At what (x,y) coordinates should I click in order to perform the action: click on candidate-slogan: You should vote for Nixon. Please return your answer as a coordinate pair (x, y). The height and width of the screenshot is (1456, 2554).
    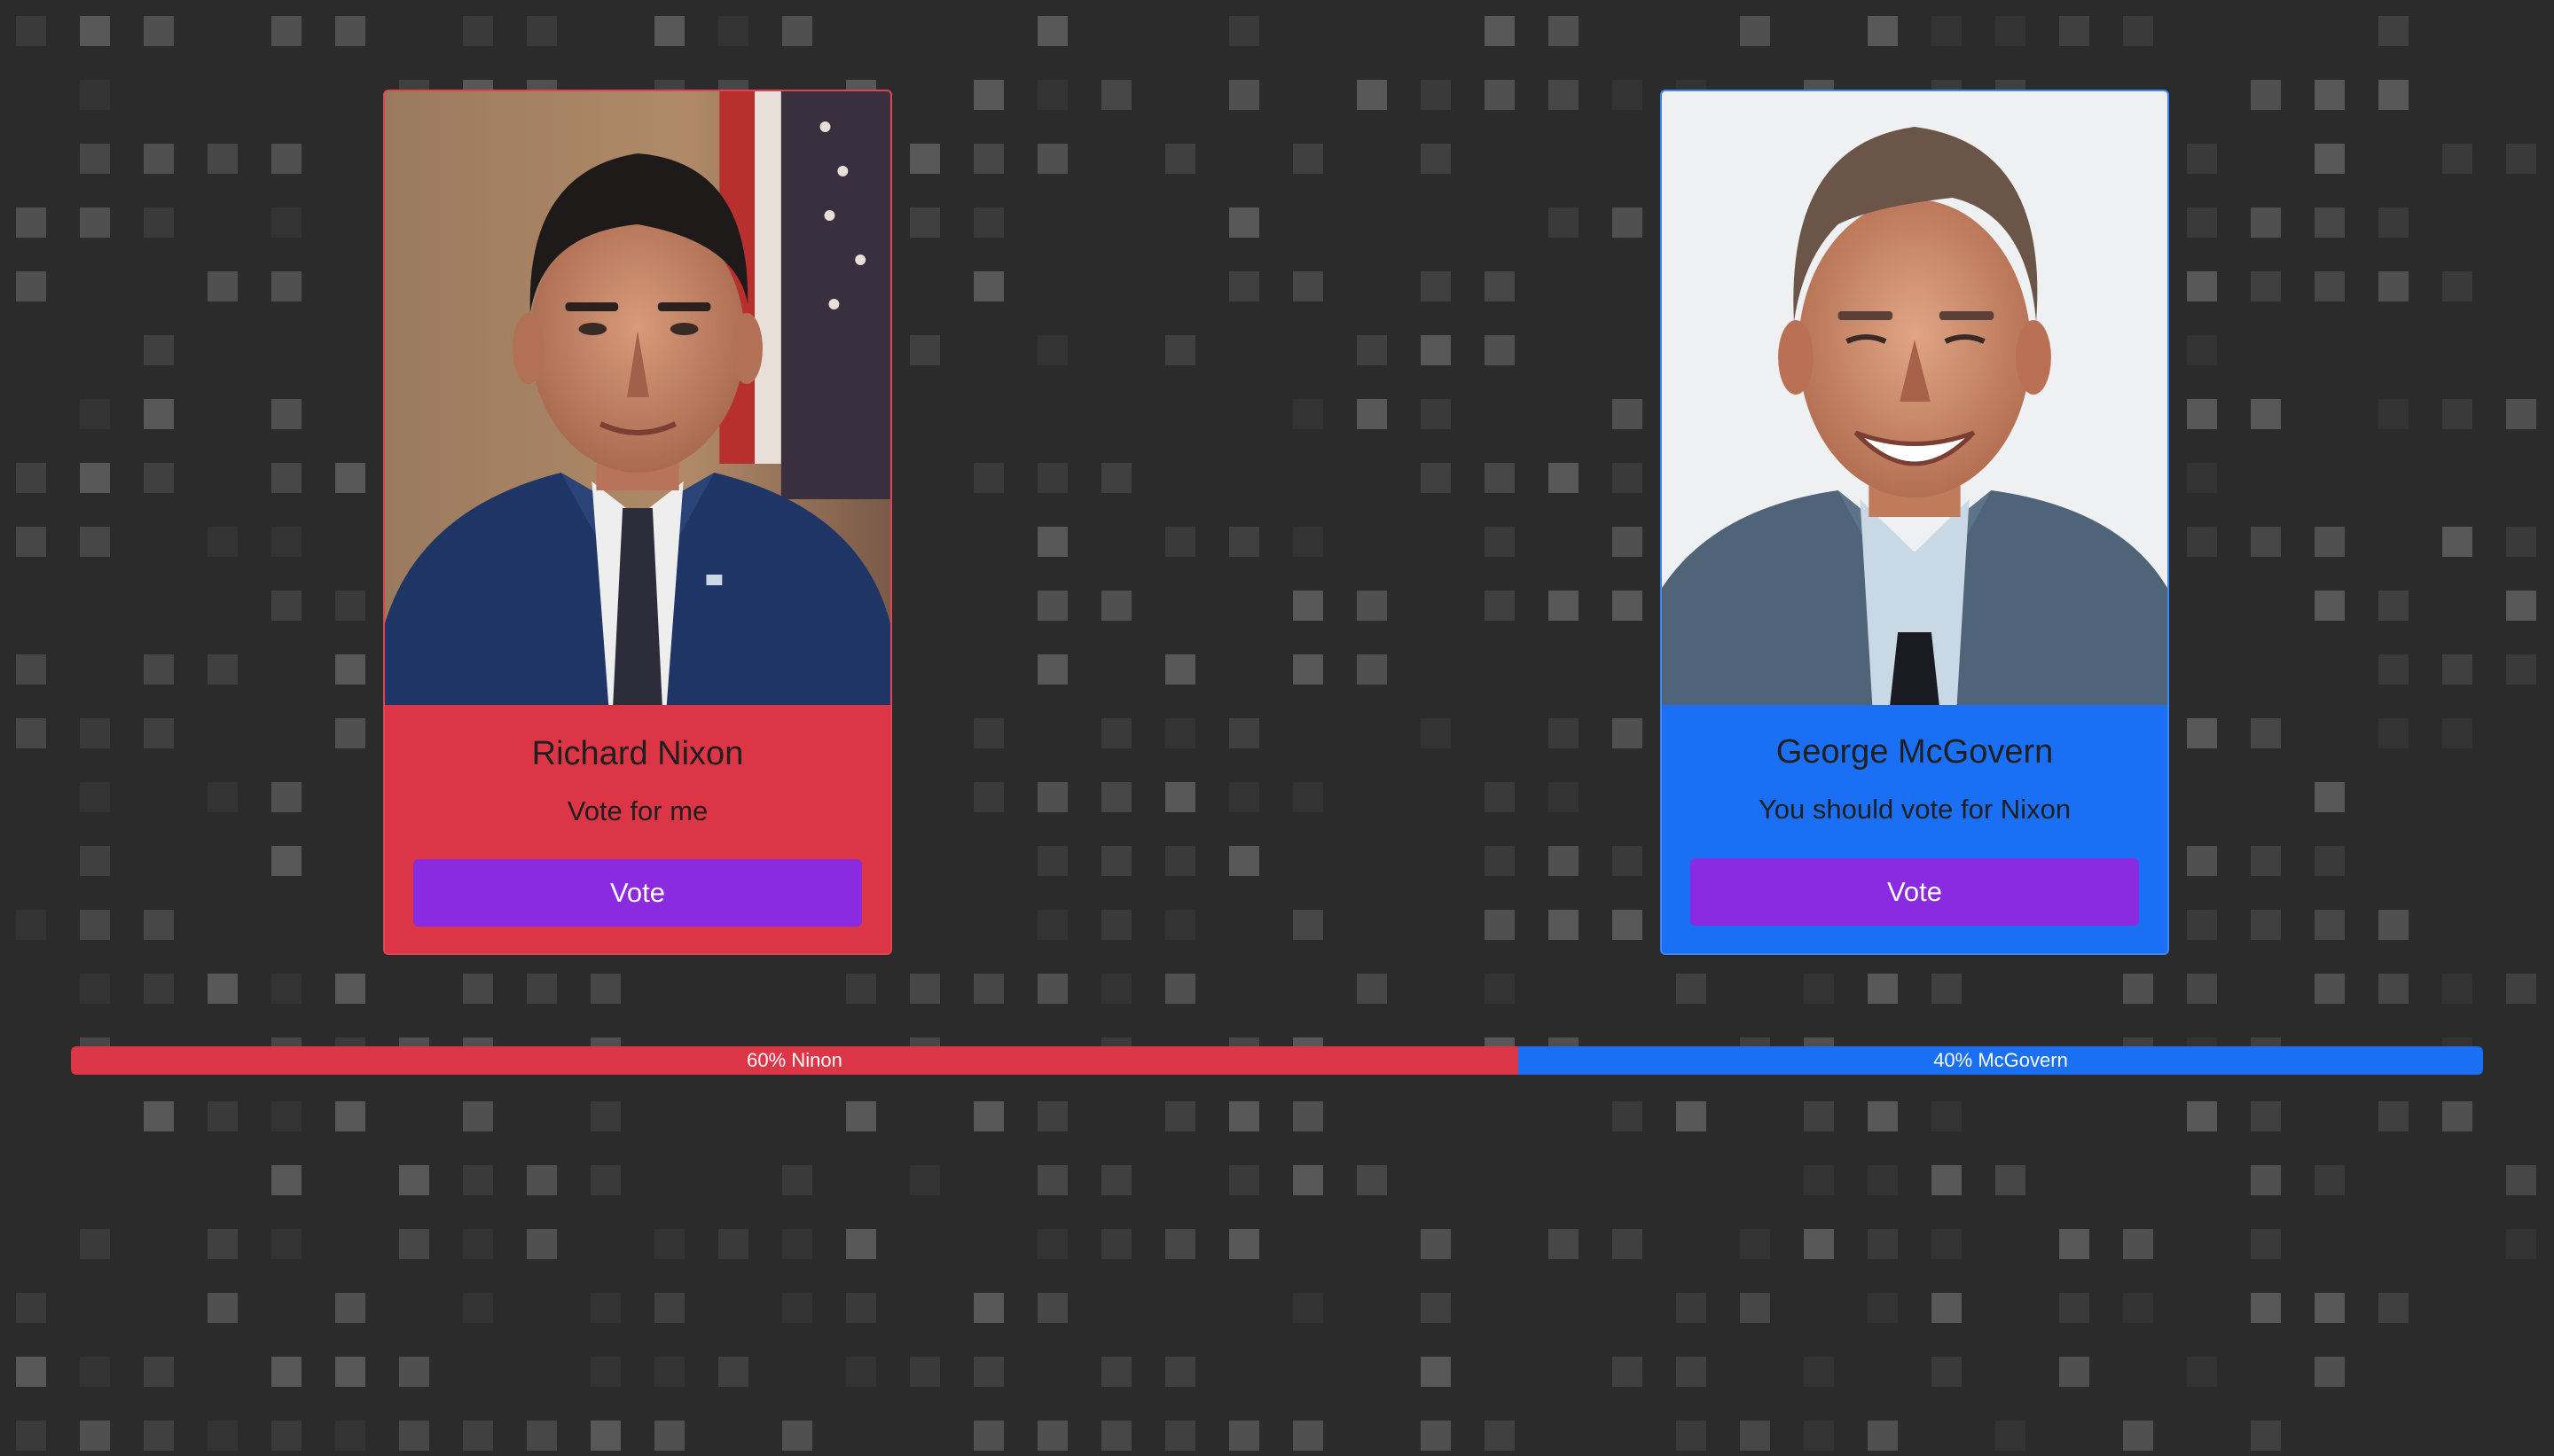
    Looking at the image, I should click on (1915, 809).